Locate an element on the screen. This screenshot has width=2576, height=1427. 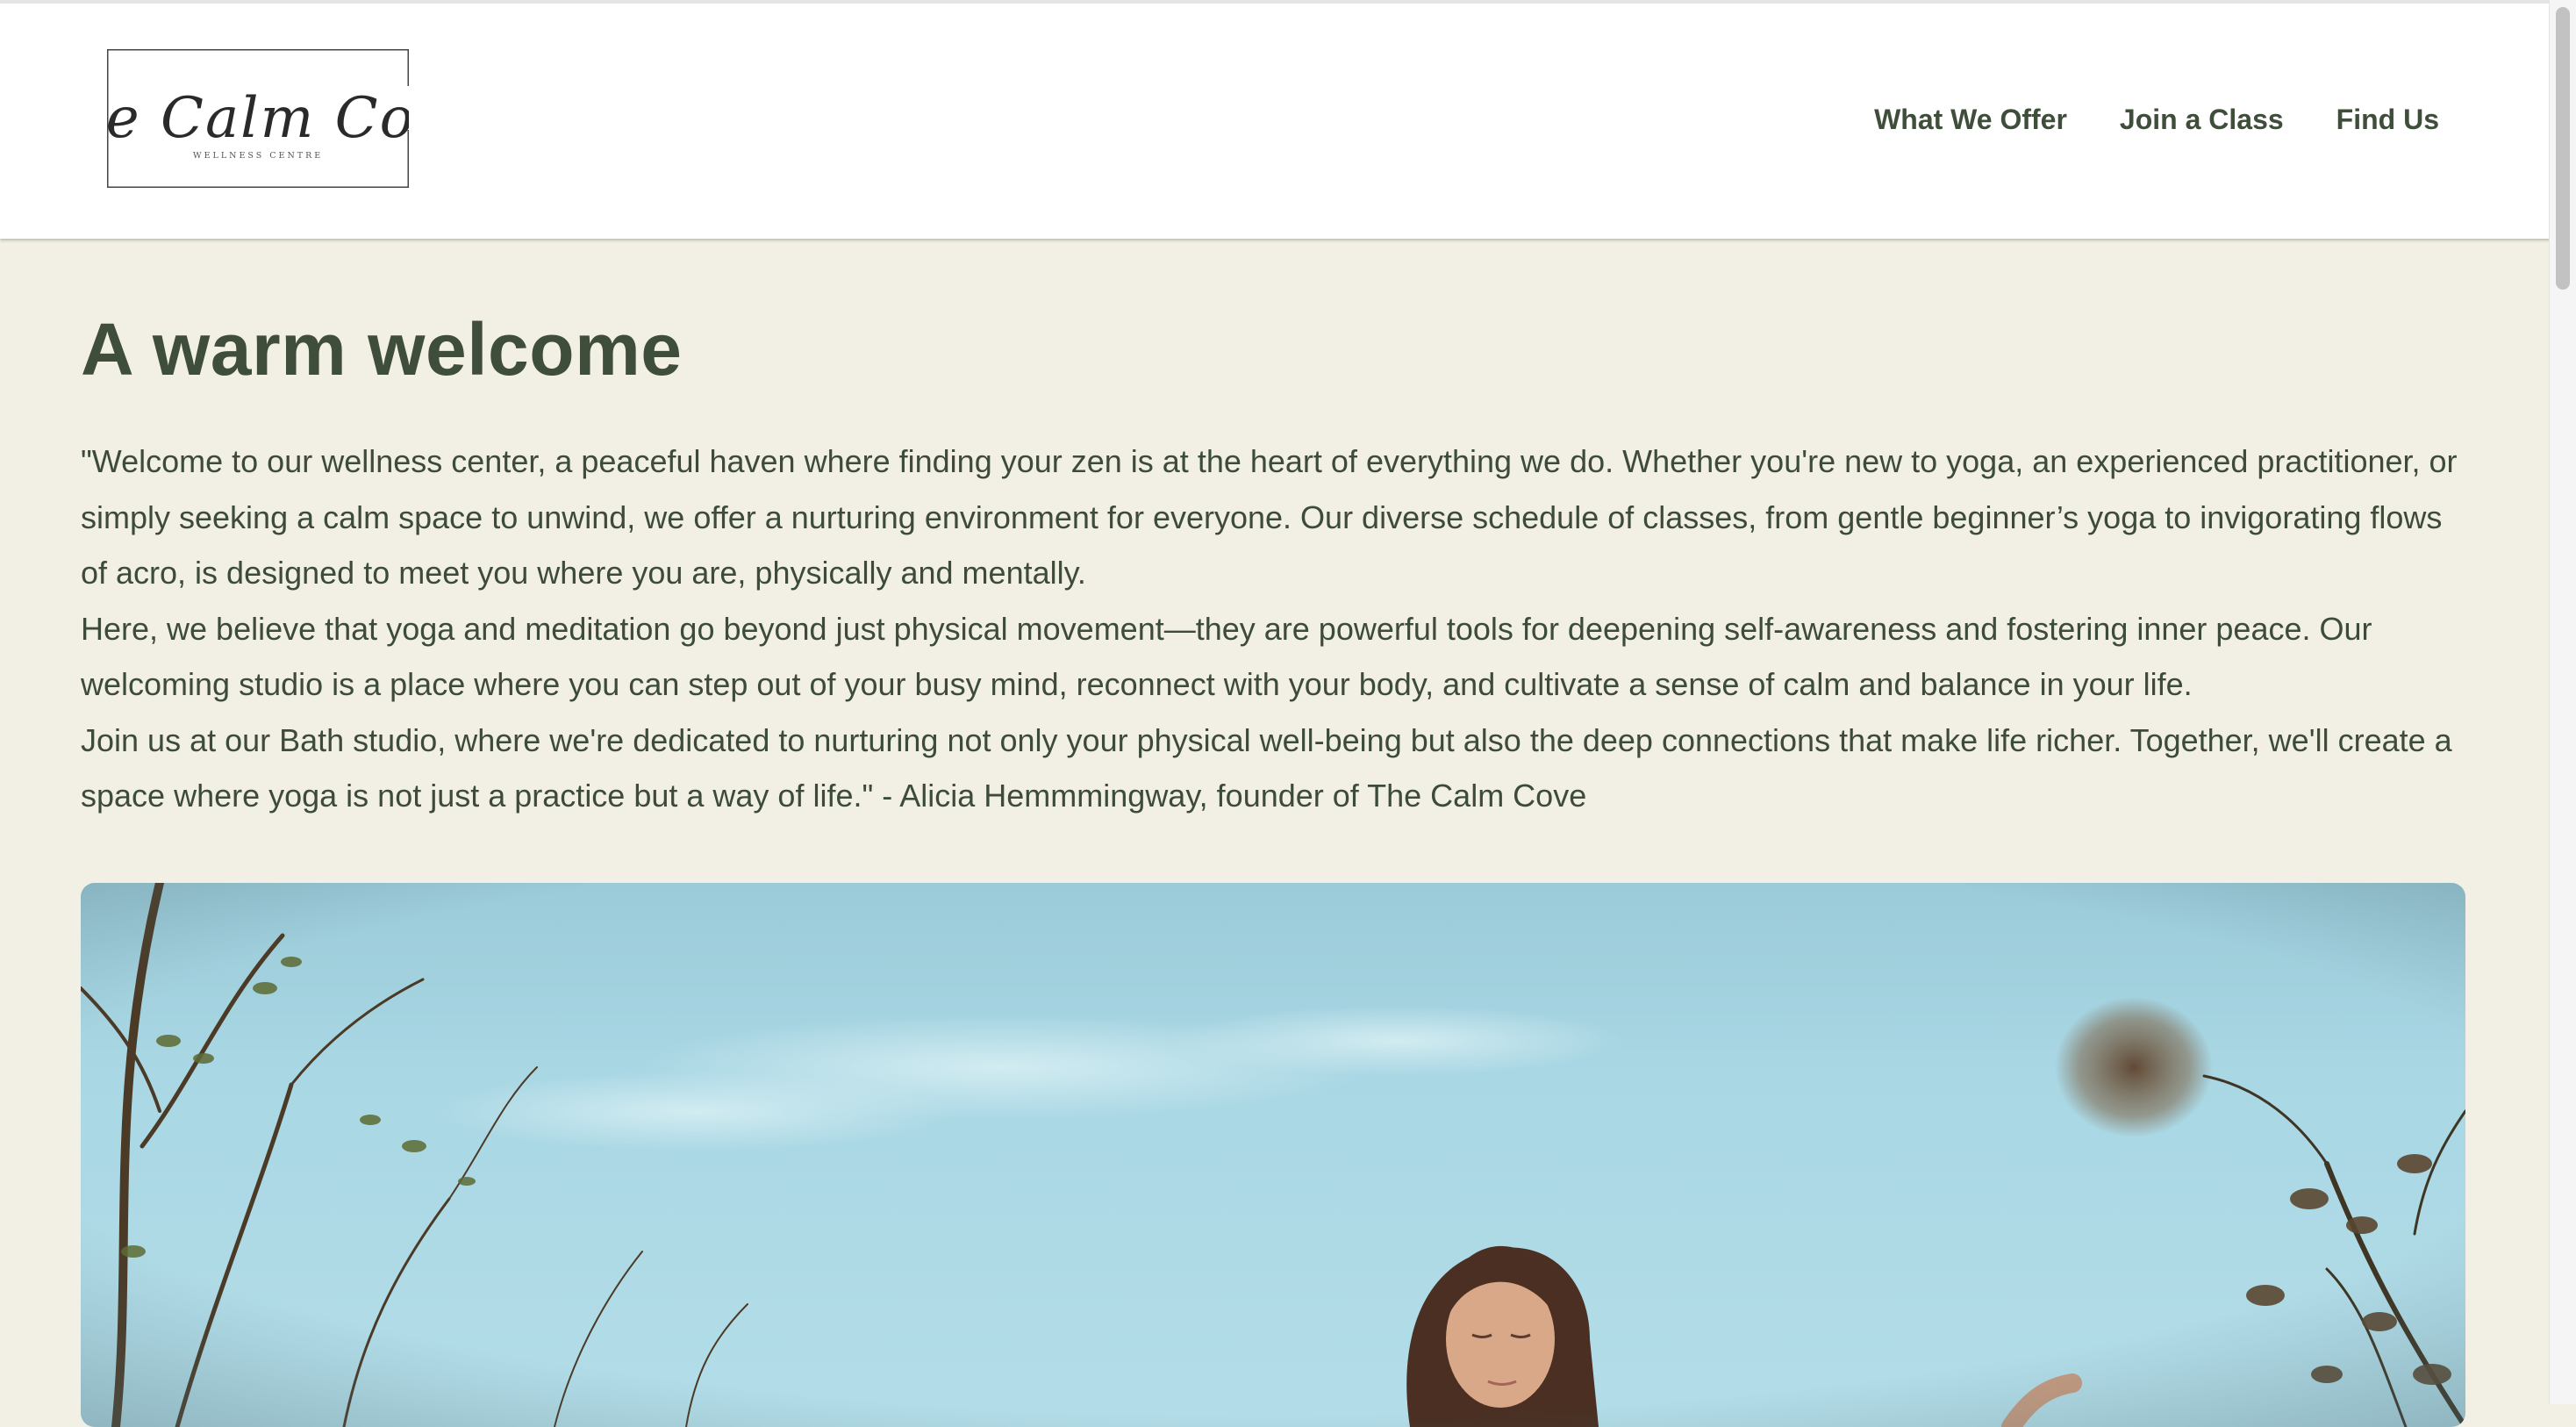
page-title: A warm welcome is located at coordinates (382, 349).